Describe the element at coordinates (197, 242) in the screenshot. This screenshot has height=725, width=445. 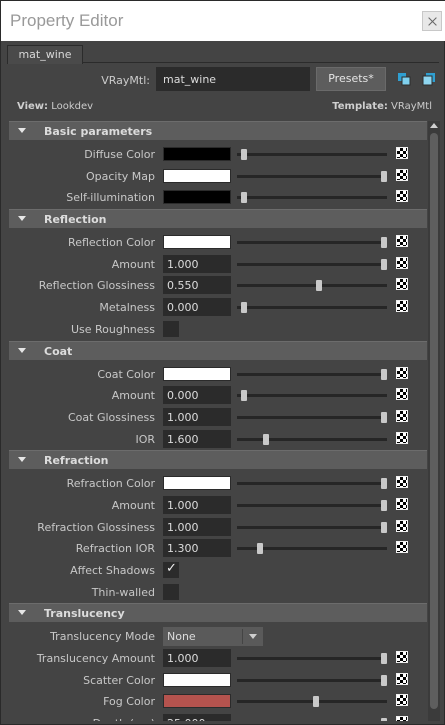
I see `reflection-color-swatch` at that location.